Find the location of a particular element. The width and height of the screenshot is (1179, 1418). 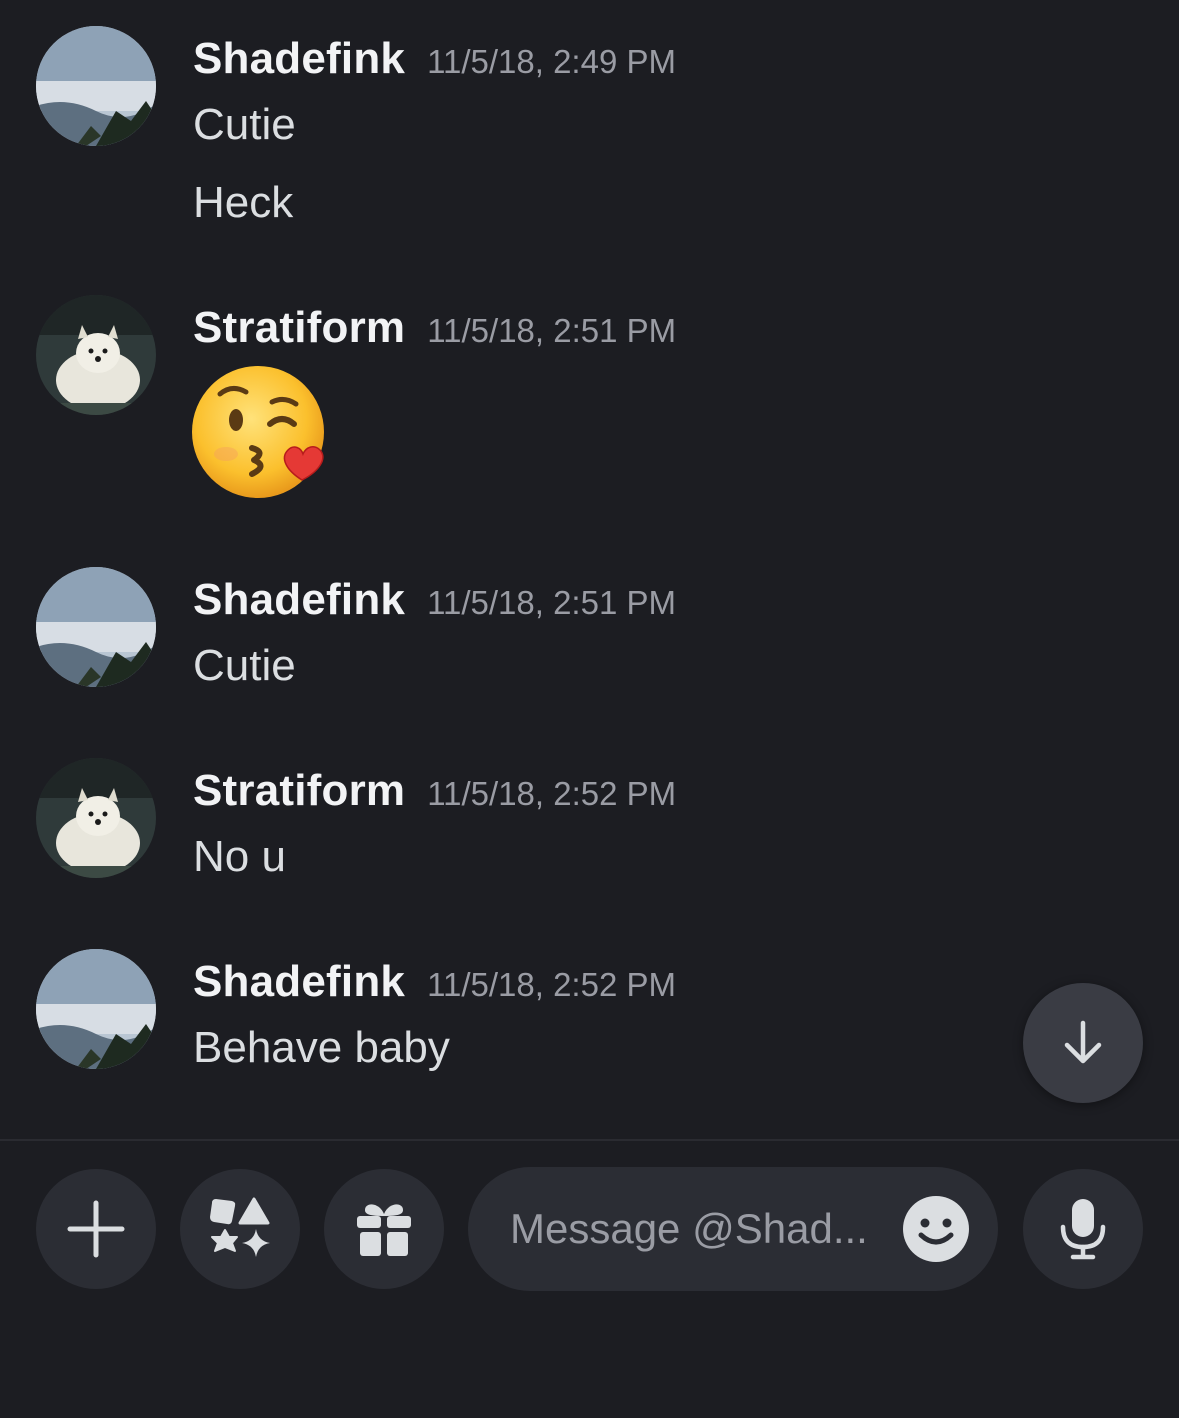

message-header: Shadefink 11/5/18, 2:52 PM is located at coordinates (434, 982).